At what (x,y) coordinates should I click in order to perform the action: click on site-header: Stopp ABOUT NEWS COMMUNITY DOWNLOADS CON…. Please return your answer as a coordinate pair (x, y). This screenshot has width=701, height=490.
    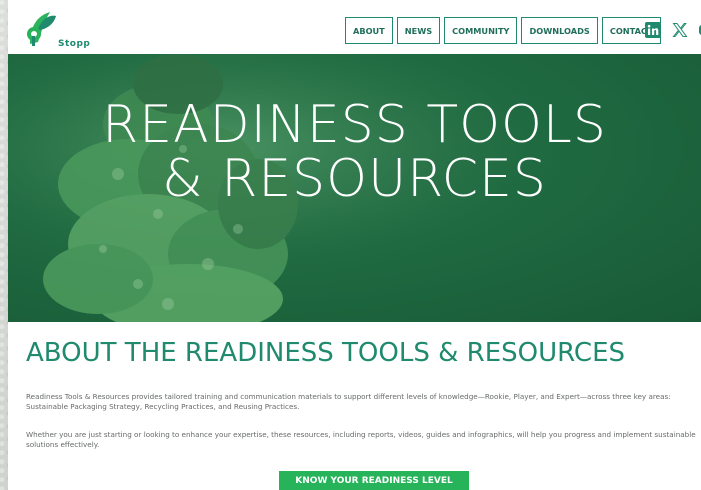
    Looking at the image, I should click on (354, 27).